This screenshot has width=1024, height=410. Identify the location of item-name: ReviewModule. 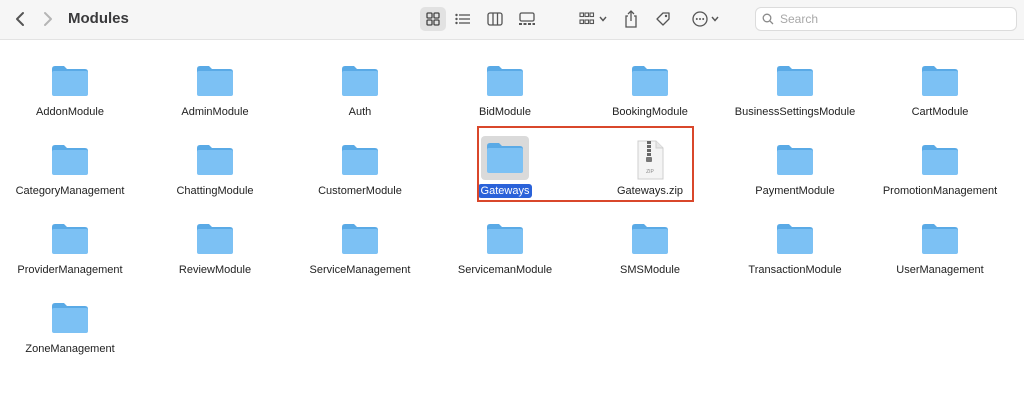
(215, 270).